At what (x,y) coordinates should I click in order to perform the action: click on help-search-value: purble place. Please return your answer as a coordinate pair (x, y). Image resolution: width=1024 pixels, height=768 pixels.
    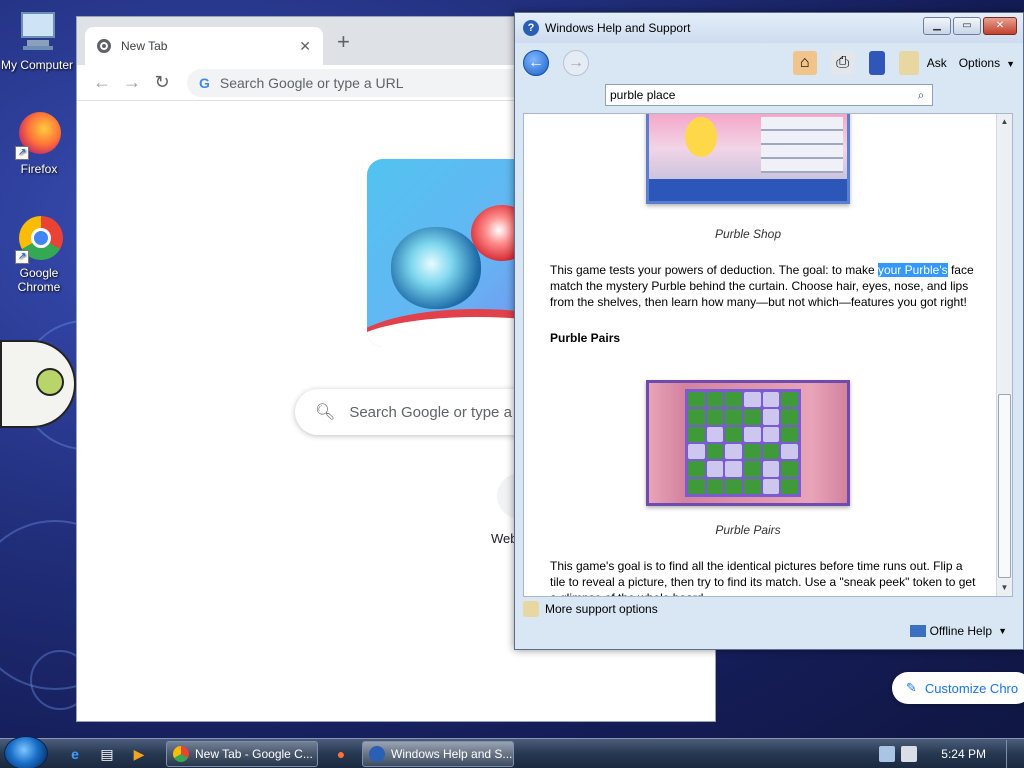
    Looking at the image, I should click on (643, 95).